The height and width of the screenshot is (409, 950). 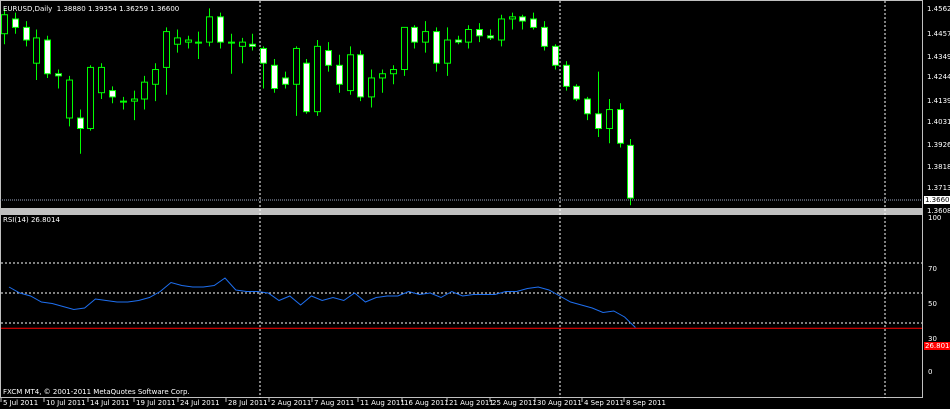 I want to click on rsi-axis-label: 0, so click(x=930, y=372).